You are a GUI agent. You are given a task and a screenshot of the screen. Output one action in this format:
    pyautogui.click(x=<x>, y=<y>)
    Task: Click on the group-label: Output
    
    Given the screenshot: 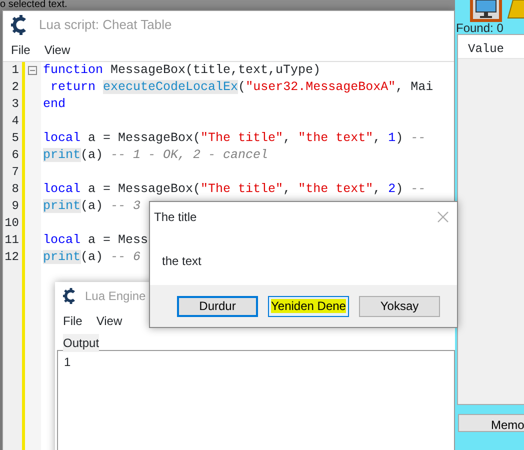 What is the action you would take?
    pyautogui.click(x=81, y=343)
    